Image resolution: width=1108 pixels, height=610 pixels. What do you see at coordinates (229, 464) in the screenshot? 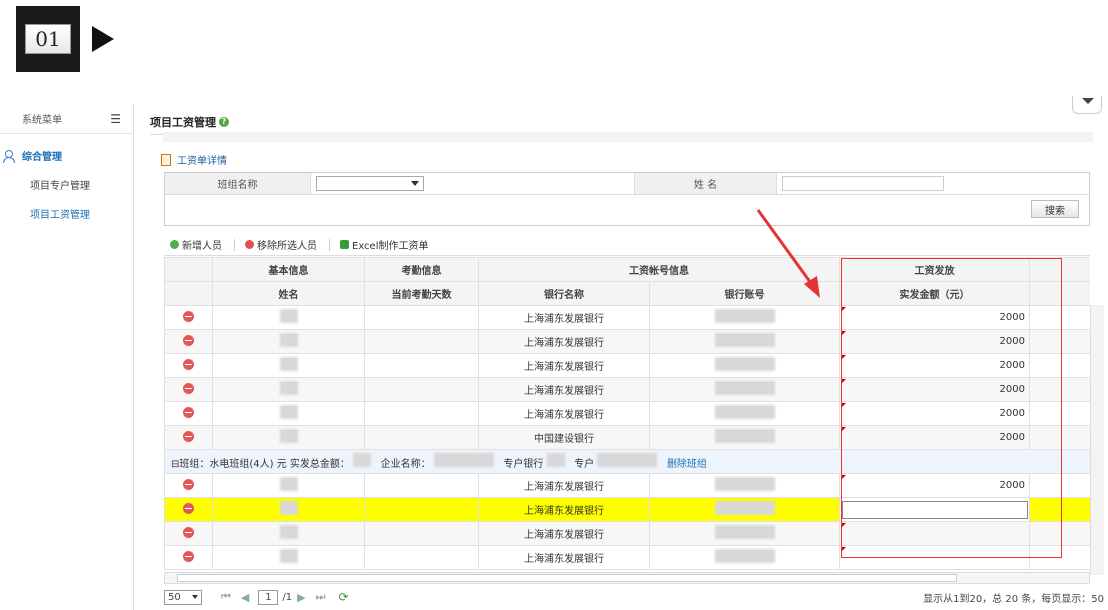
I see `team-group-label: ⊟班组：水电班组(4人) 元` at bounding box center [229, 464].